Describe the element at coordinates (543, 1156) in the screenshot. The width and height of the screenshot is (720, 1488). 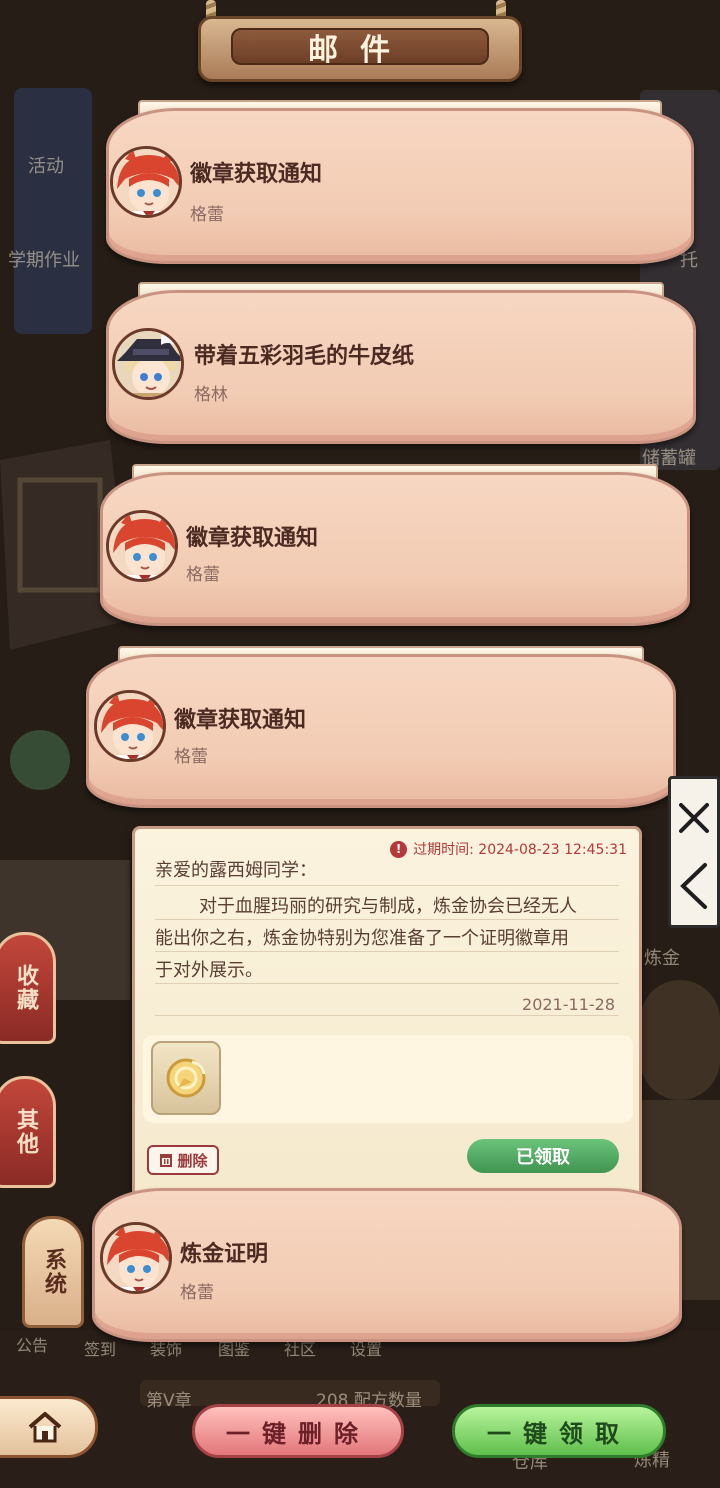
I see `claimed-button: 已领取` at that location.